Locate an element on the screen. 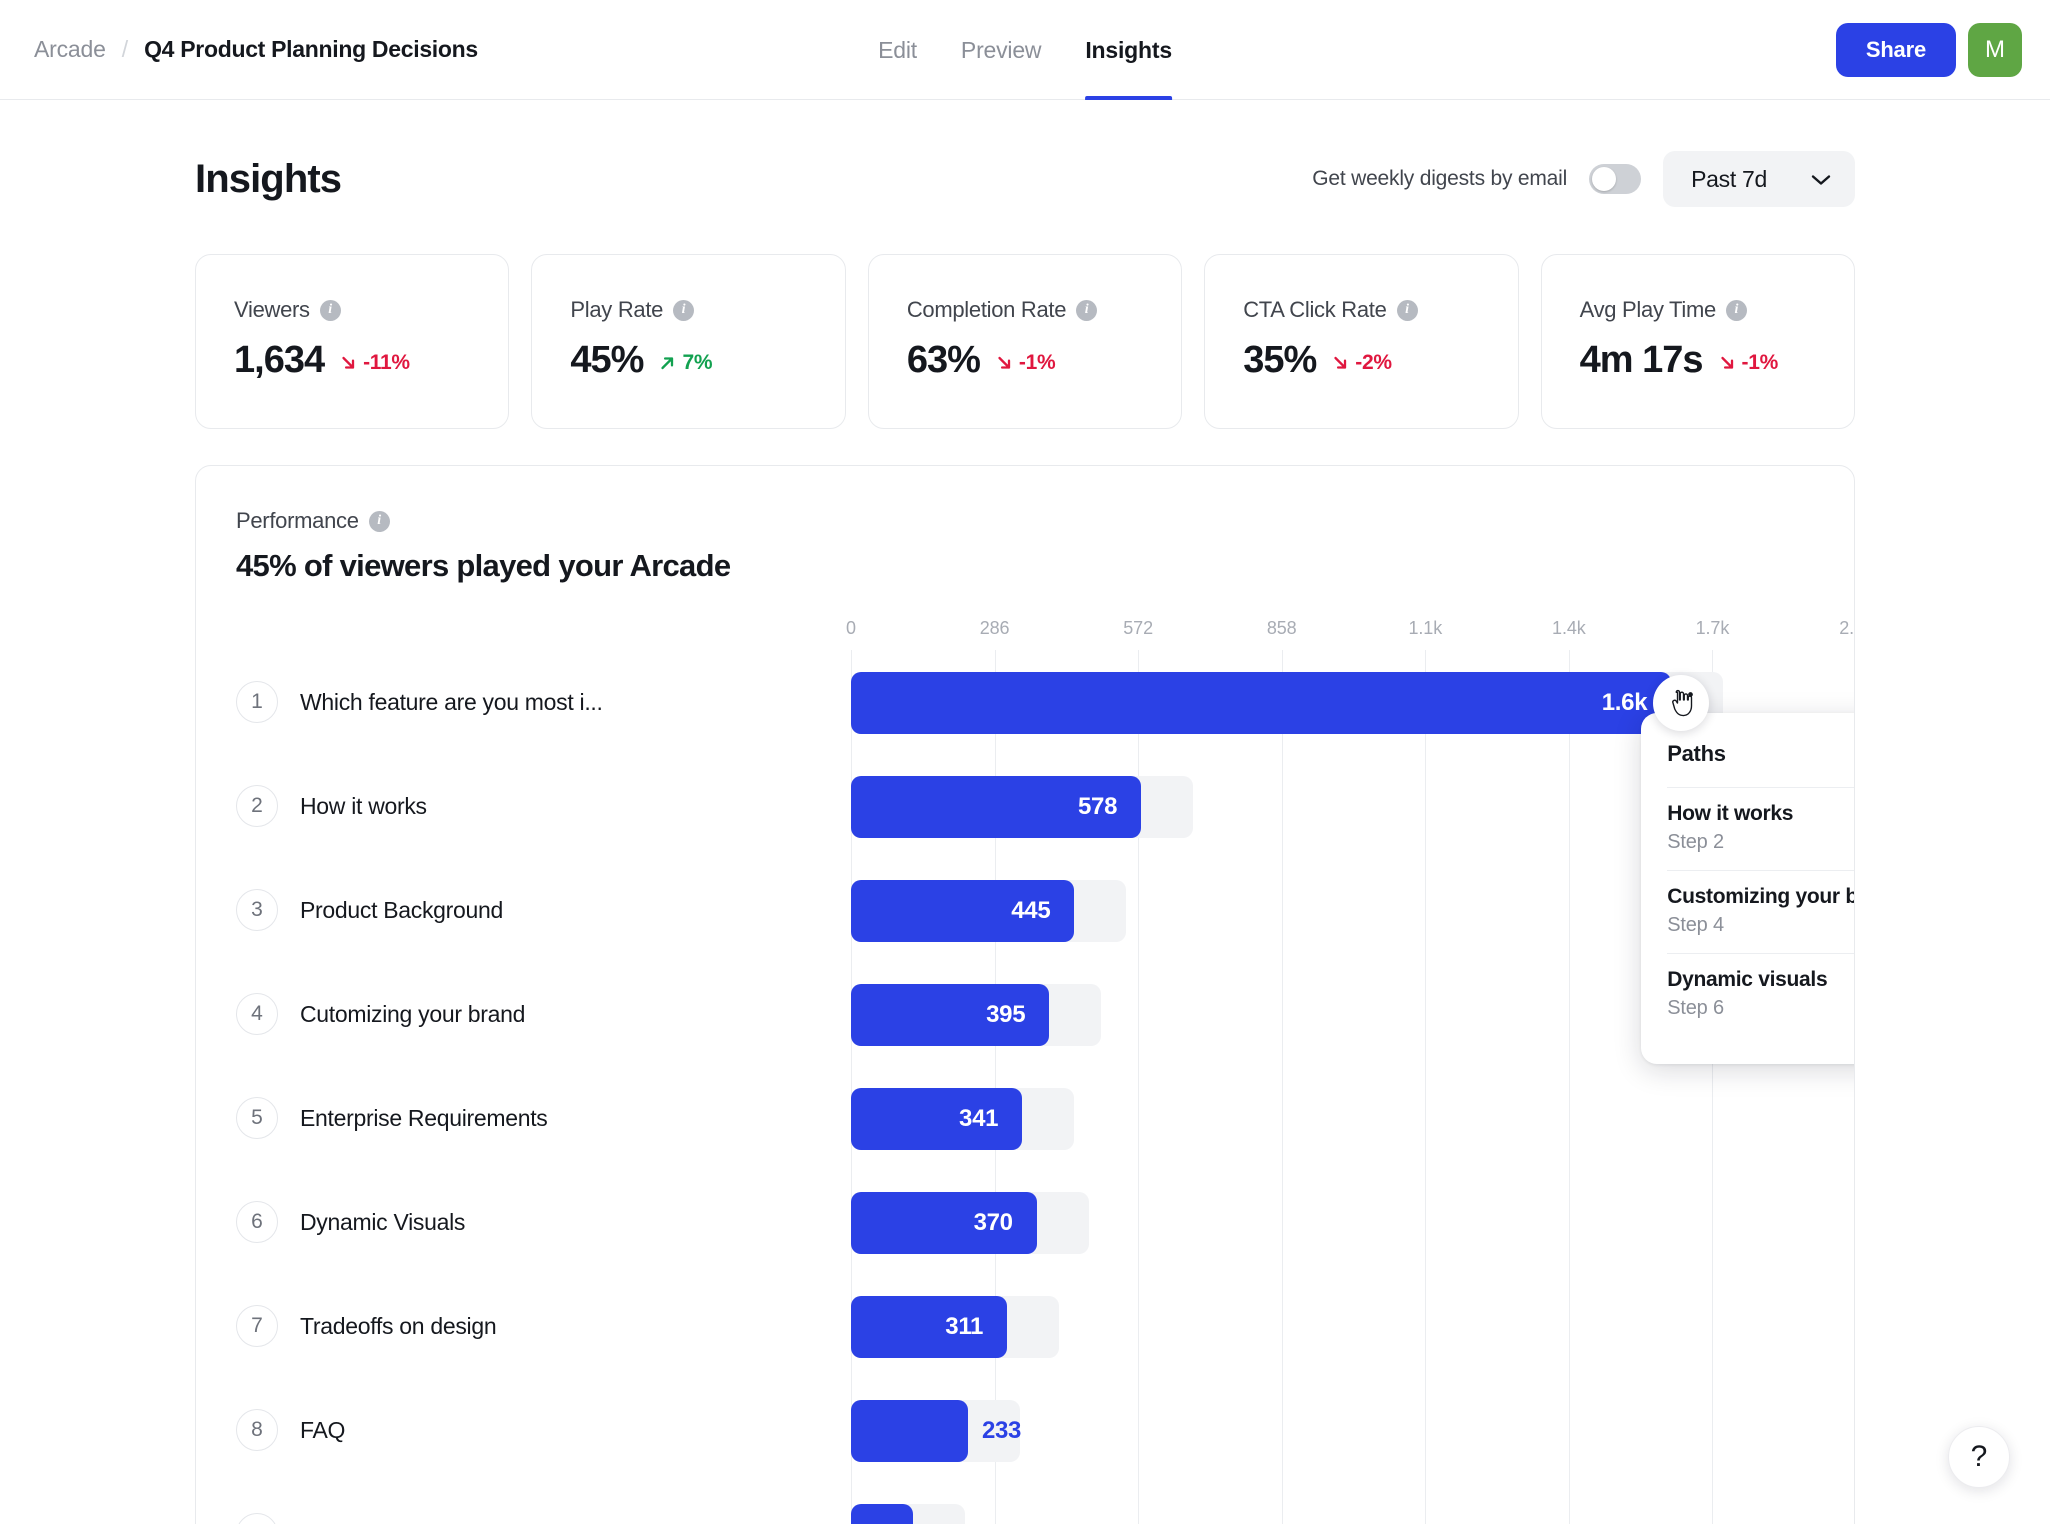  page-title: Insights is located at coordinates (268, 178).